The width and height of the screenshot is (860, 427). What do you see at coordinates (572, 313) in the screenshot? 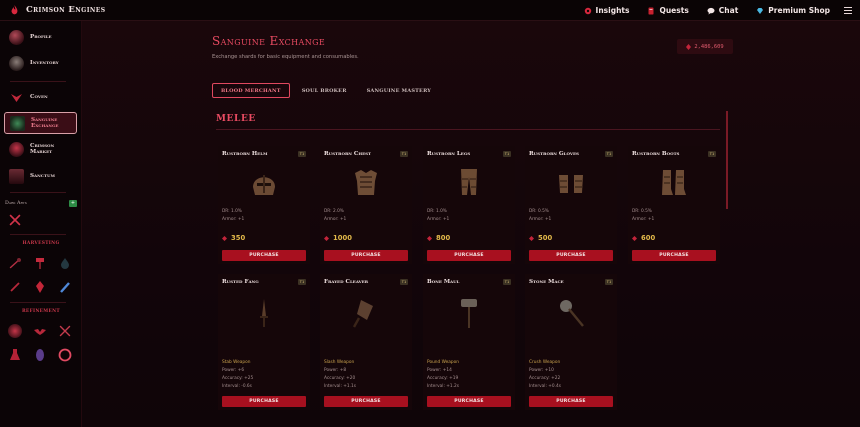
I see `mace-icon` at bounding box center [572, 313].